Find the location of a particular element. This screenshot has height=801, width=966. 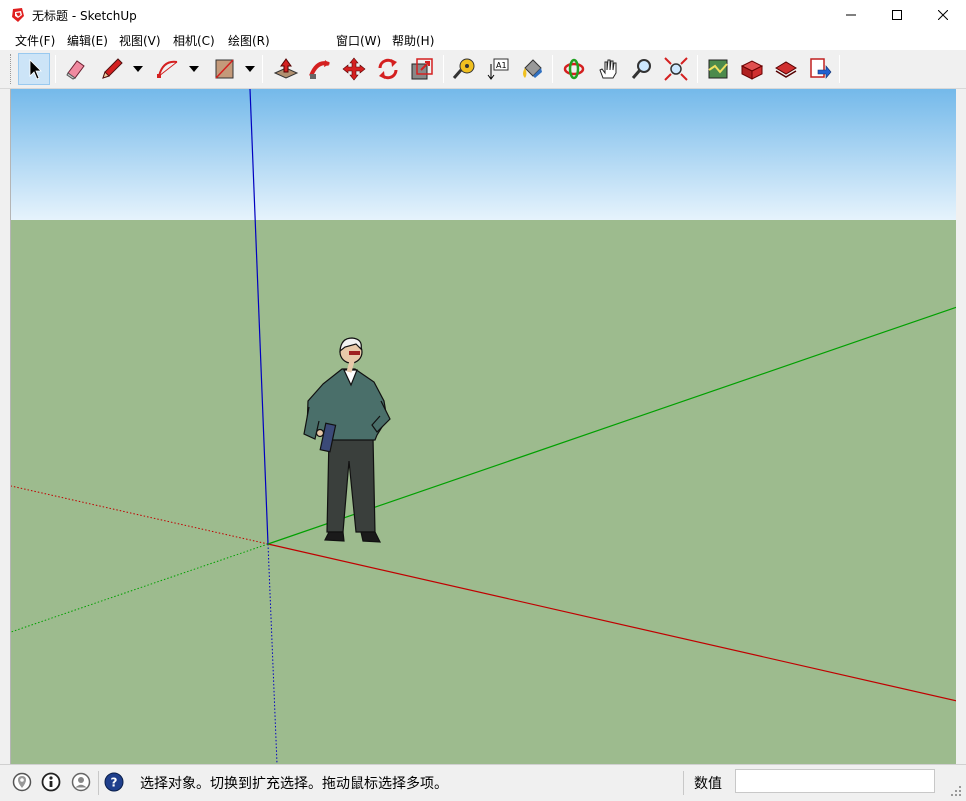

minimize-button is located at coordinates (851, 15).